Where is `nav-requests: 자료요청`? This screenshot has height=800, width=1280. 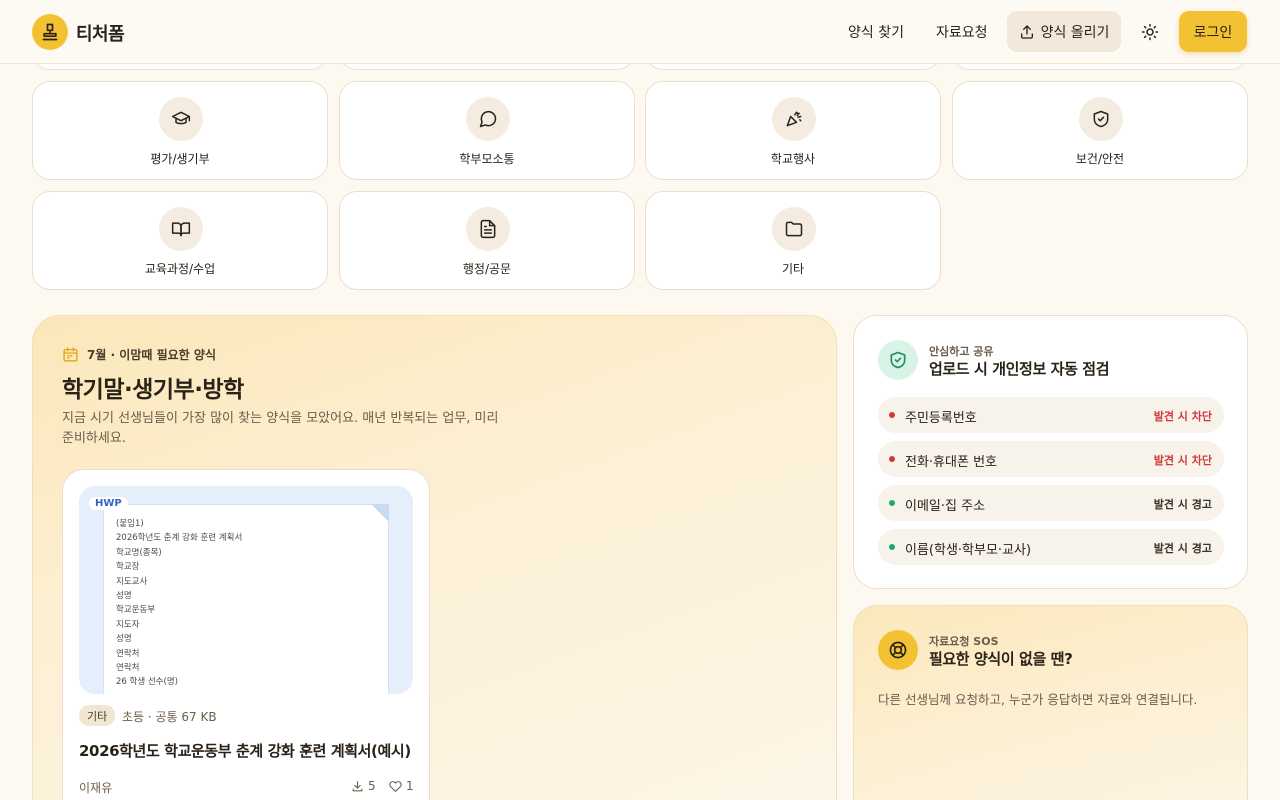
nav-requests: 자료요청 is located at coordinates (962, 32).